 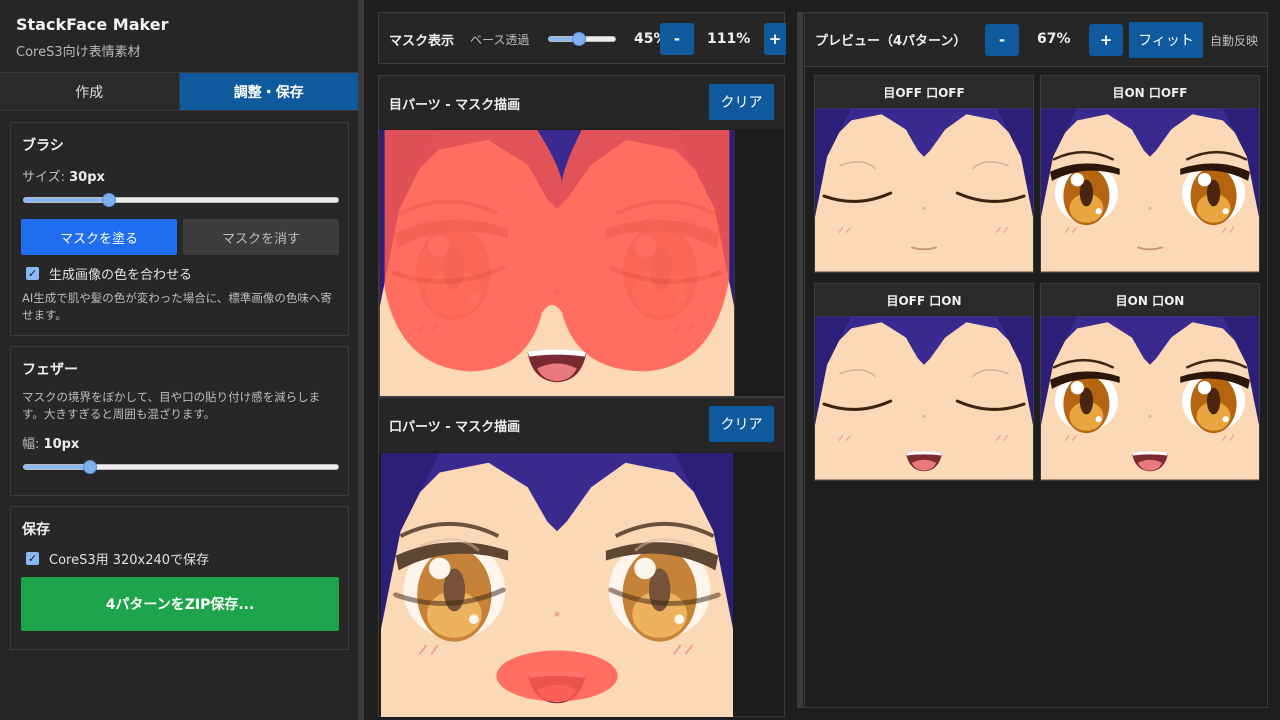 I want to click on mouth-mask-image, so click(x=557, y=585).